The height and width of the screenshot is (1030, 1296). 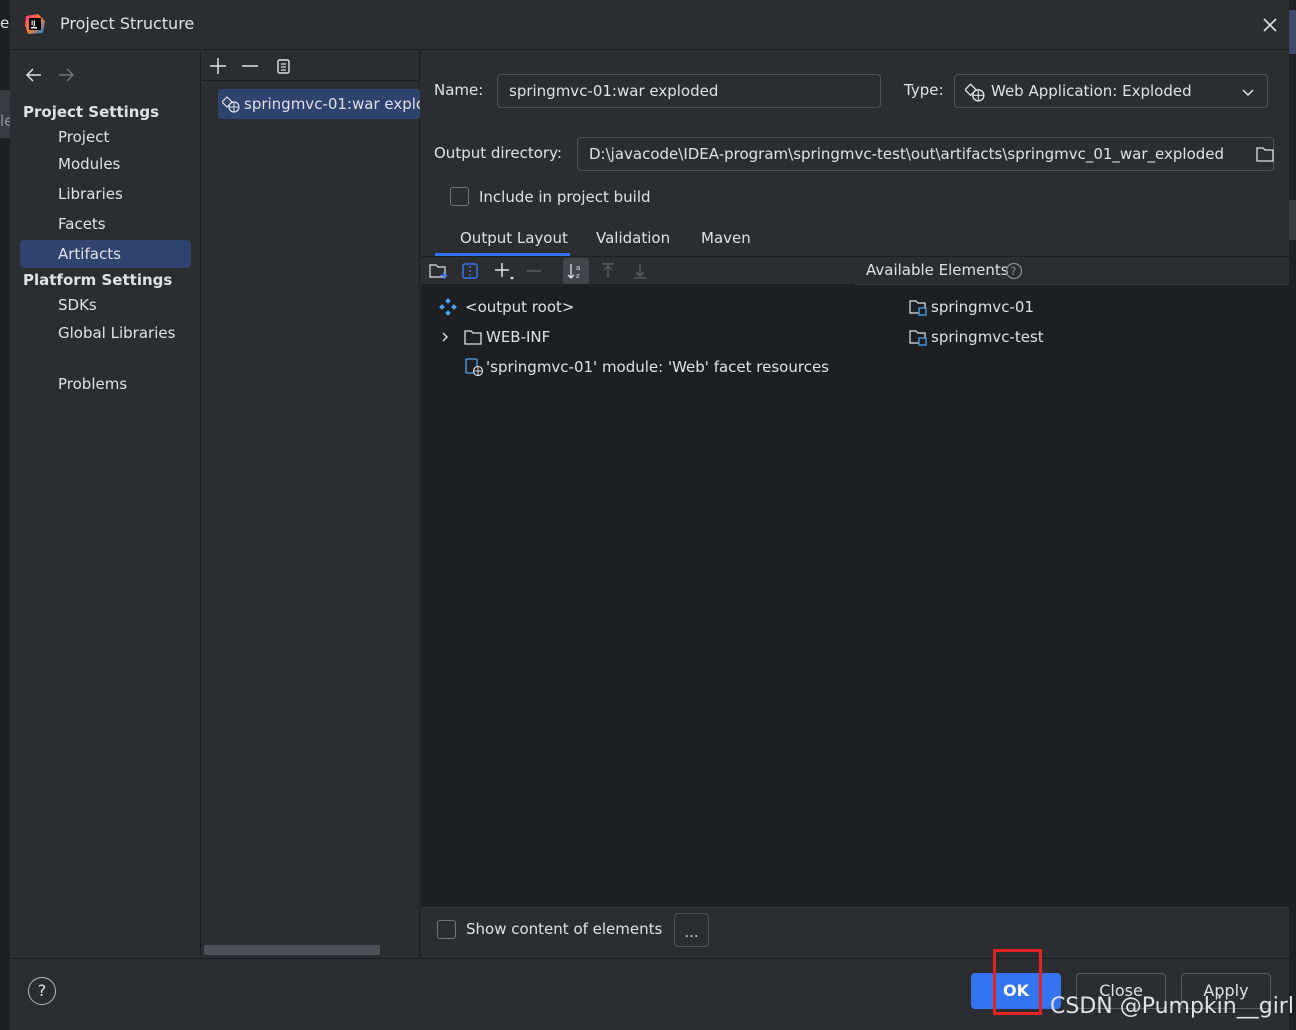 I want to click on close-icon, so click(x=1270, y=25).